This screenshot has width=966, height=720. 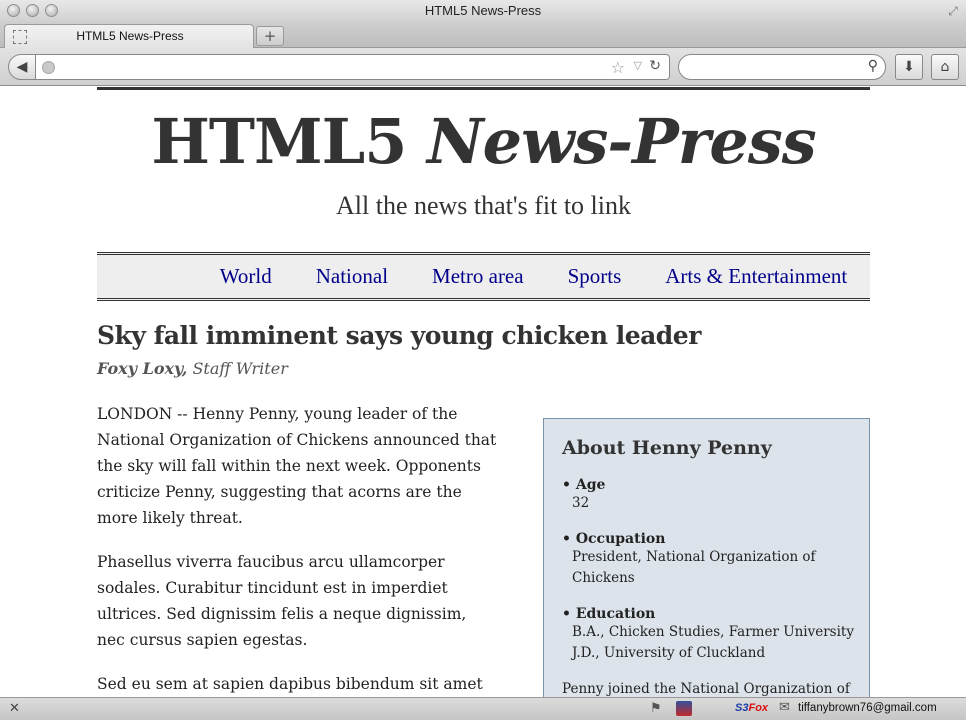 I want to click on tab-label: HTML5 News-Press, so click(x=130, y=36).